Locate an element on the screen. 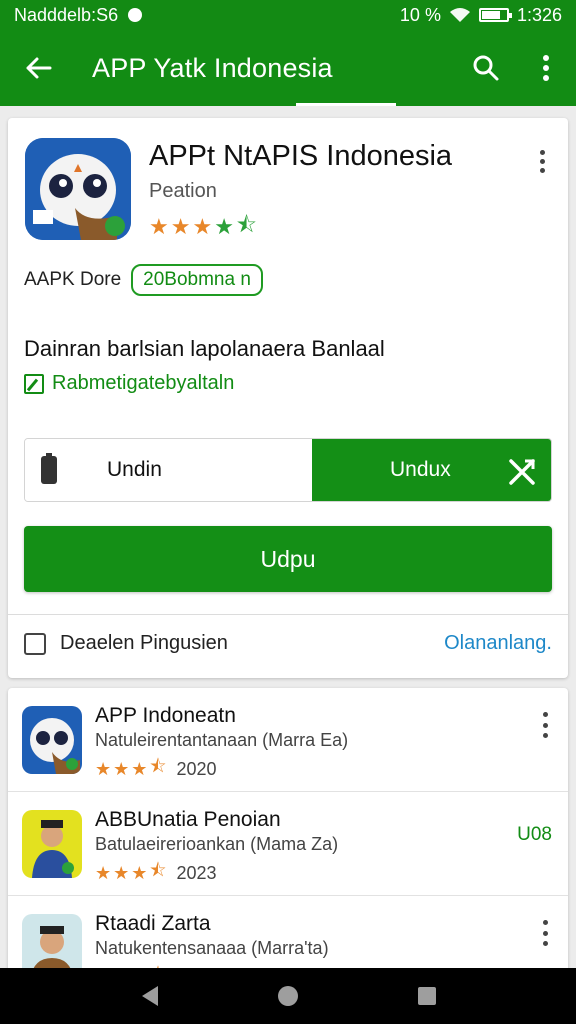 The width and height of the screenshot is (576, 1024). card-footer: Deaelen Pingusien Olananlang. is located at coordinates (288, 643).